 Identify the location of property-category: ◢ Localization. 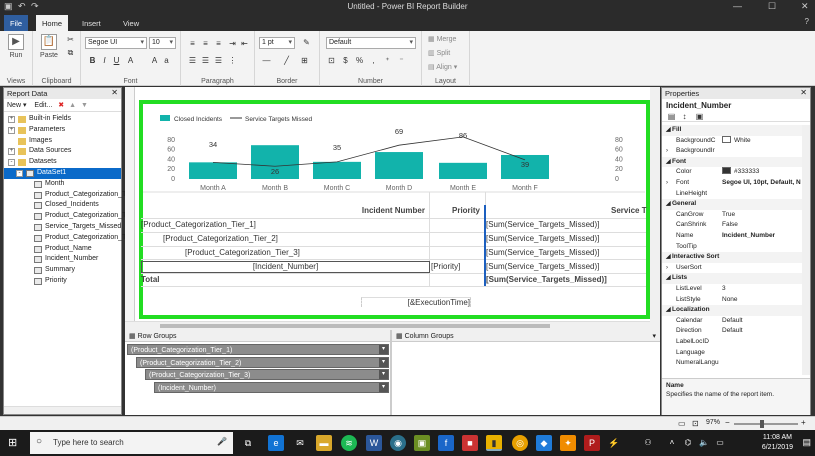
(732, 310).